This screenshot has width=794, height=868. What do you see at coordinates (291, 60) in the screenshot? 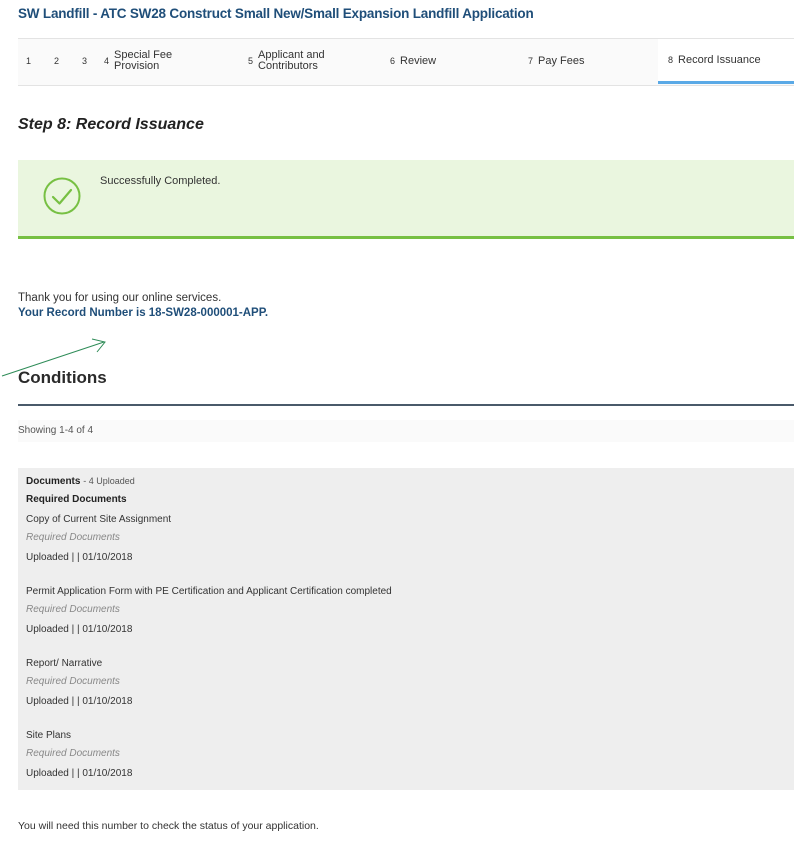
I see `step-label: Applicant and Contributors` at bounding box center [291, 60].